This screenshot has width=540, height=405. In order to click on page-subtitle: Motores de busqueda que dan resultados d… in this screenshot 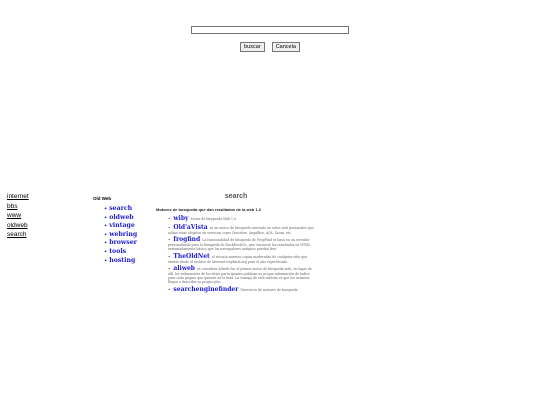, I will do `click(208, 209)`.